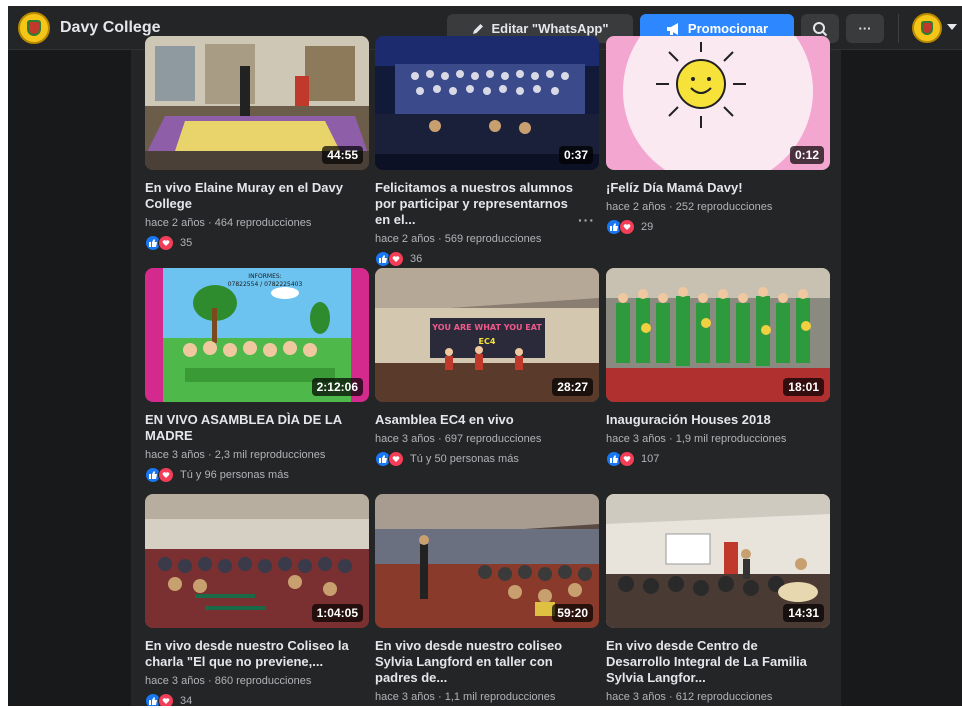 This screenshot has height=708, width=962. What do you see at coordinates (186, 700) in the screenshot?
I see `reaction-count: 34` at bounding box center [186, 700].